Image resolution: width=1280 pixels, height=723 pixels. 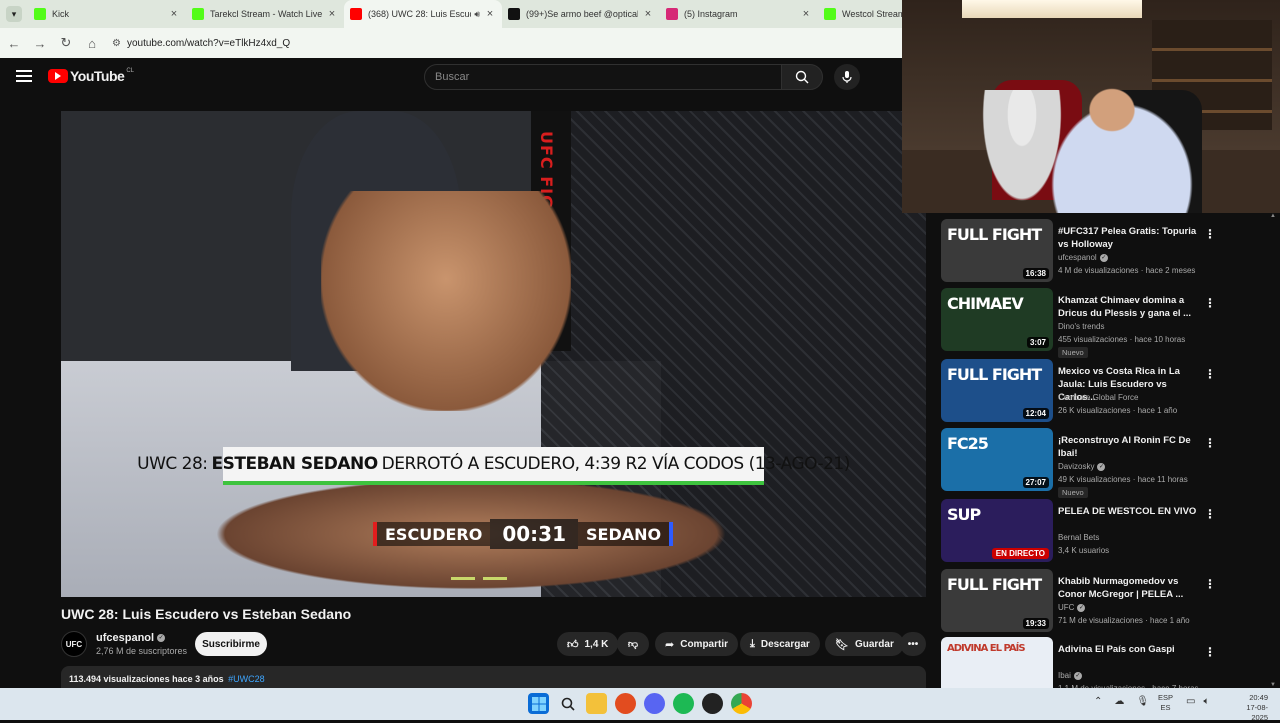 What do you see at coordinates (1197, 701) in the screenshot?
I see `status-icons: ▭ 🔈︎` at bounding box center [1197, 701].